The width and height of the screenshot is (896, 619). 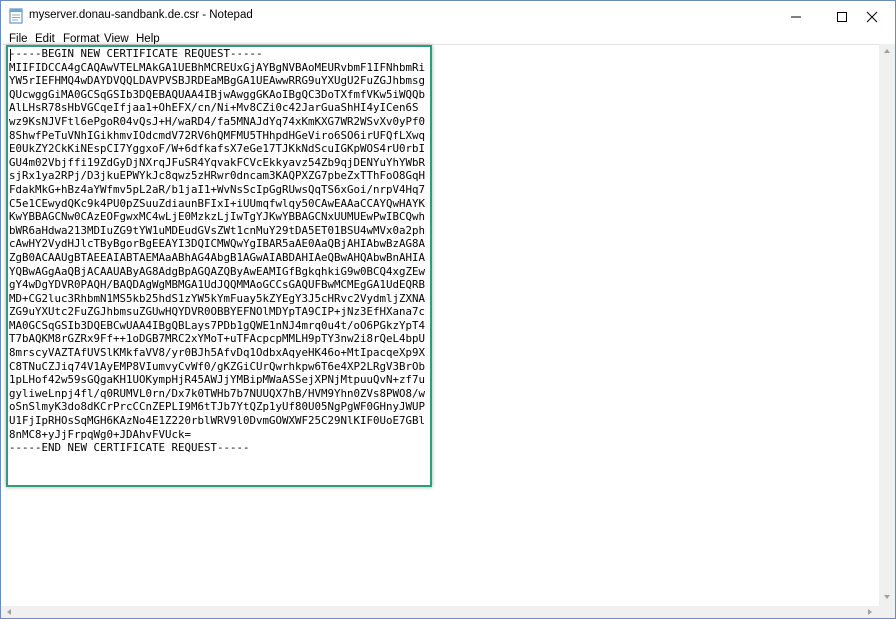 I want to click on minimize-icon, so click(x=796, y=17).